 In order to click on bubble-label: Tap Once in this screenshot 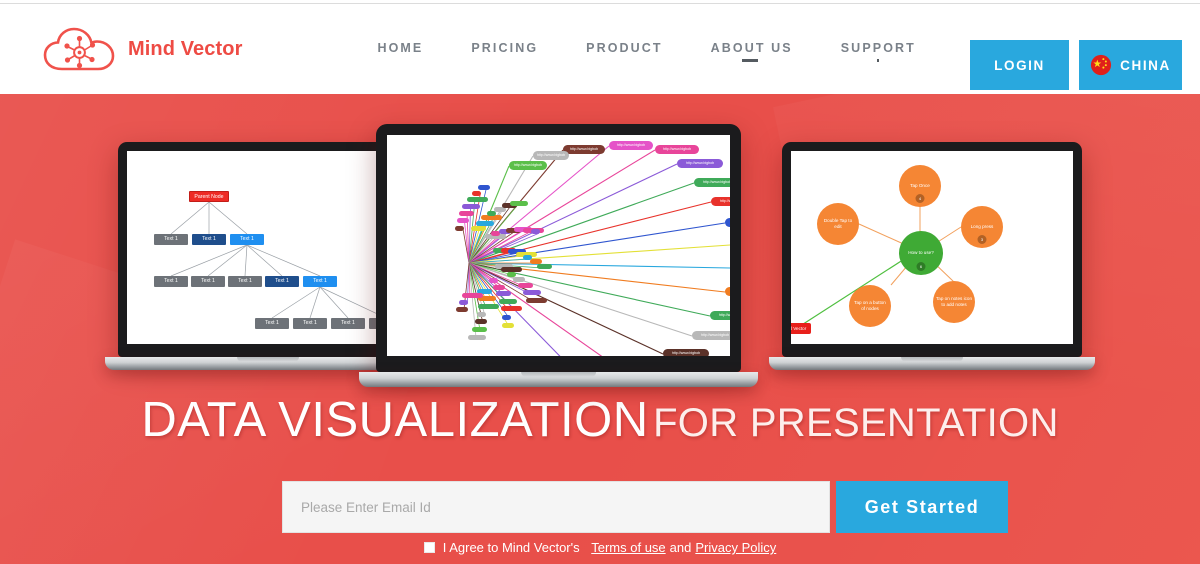, I will do `click(920, 186)`.